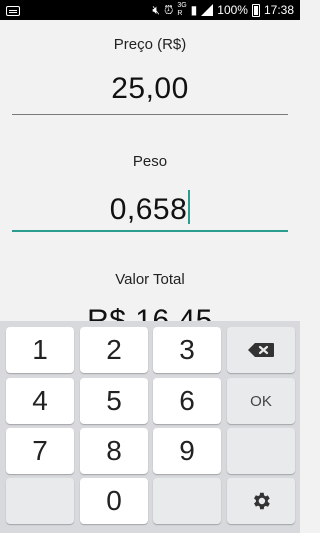 Image resolution: width=320 pixels, height=533 pixels. I want to click on price-input: 25,00, so click(150, 89).